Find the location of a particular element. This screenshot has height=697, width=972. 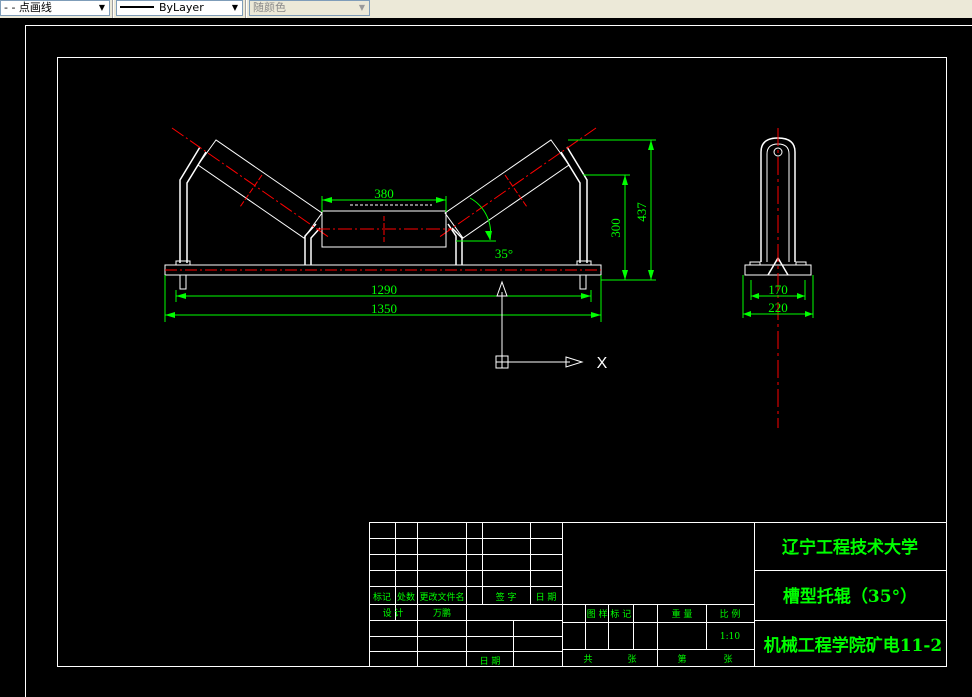

ucs-x-label: X is located at coordinates (602, 363).